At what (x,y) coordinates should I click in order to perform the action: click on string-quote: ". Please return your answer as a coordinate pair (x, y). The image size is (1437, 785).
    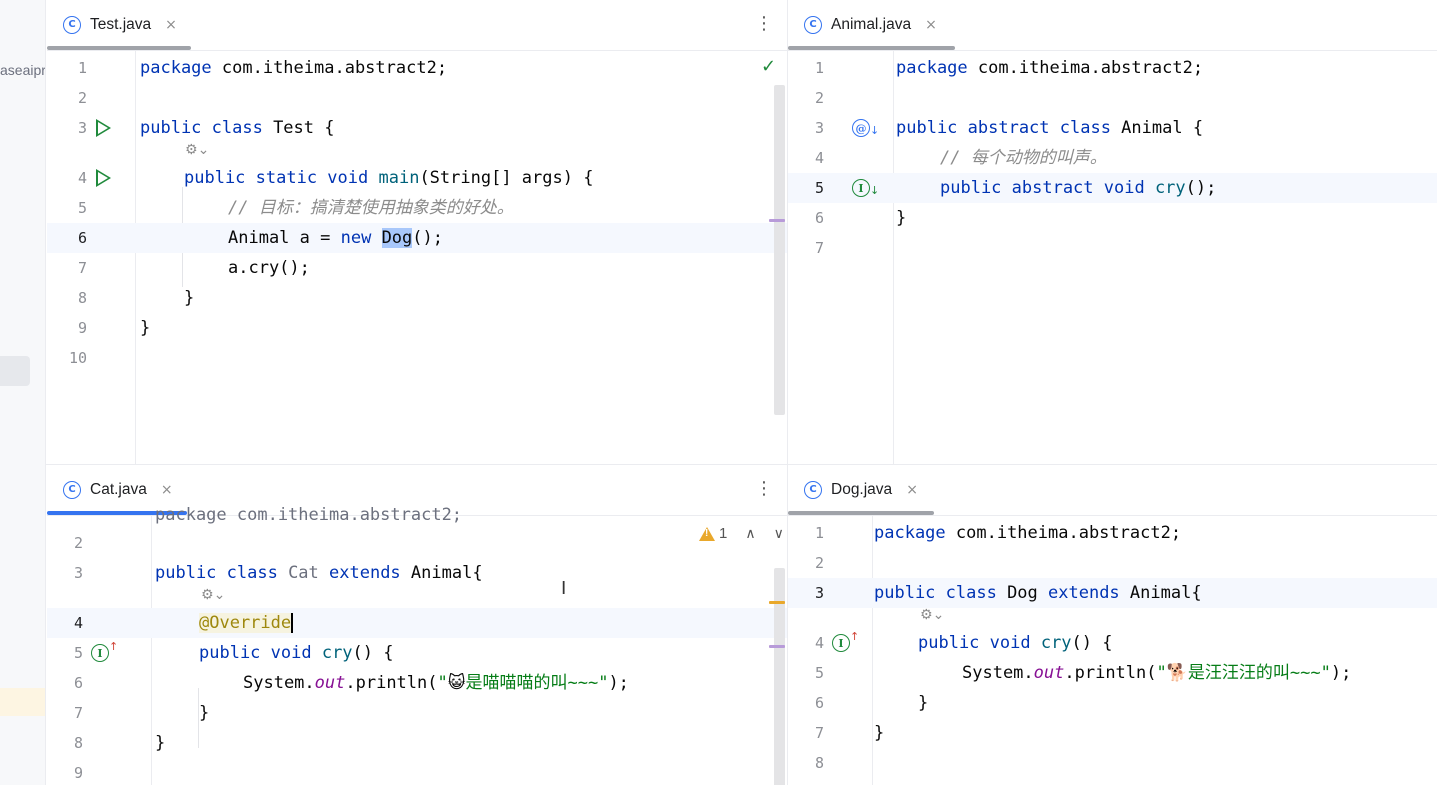
    Looking at the image, I should click on (442, 683).